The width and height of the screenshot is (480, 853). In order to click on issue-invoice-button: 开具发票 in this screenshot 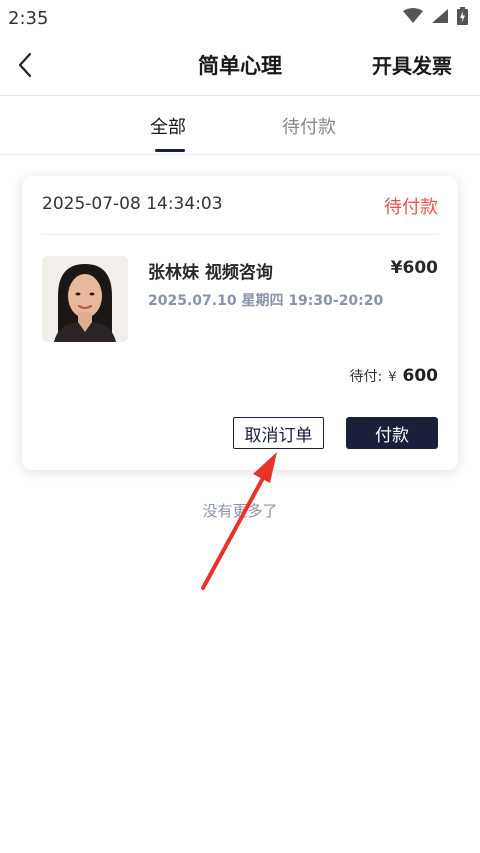, I will do `click(412, 64)`.